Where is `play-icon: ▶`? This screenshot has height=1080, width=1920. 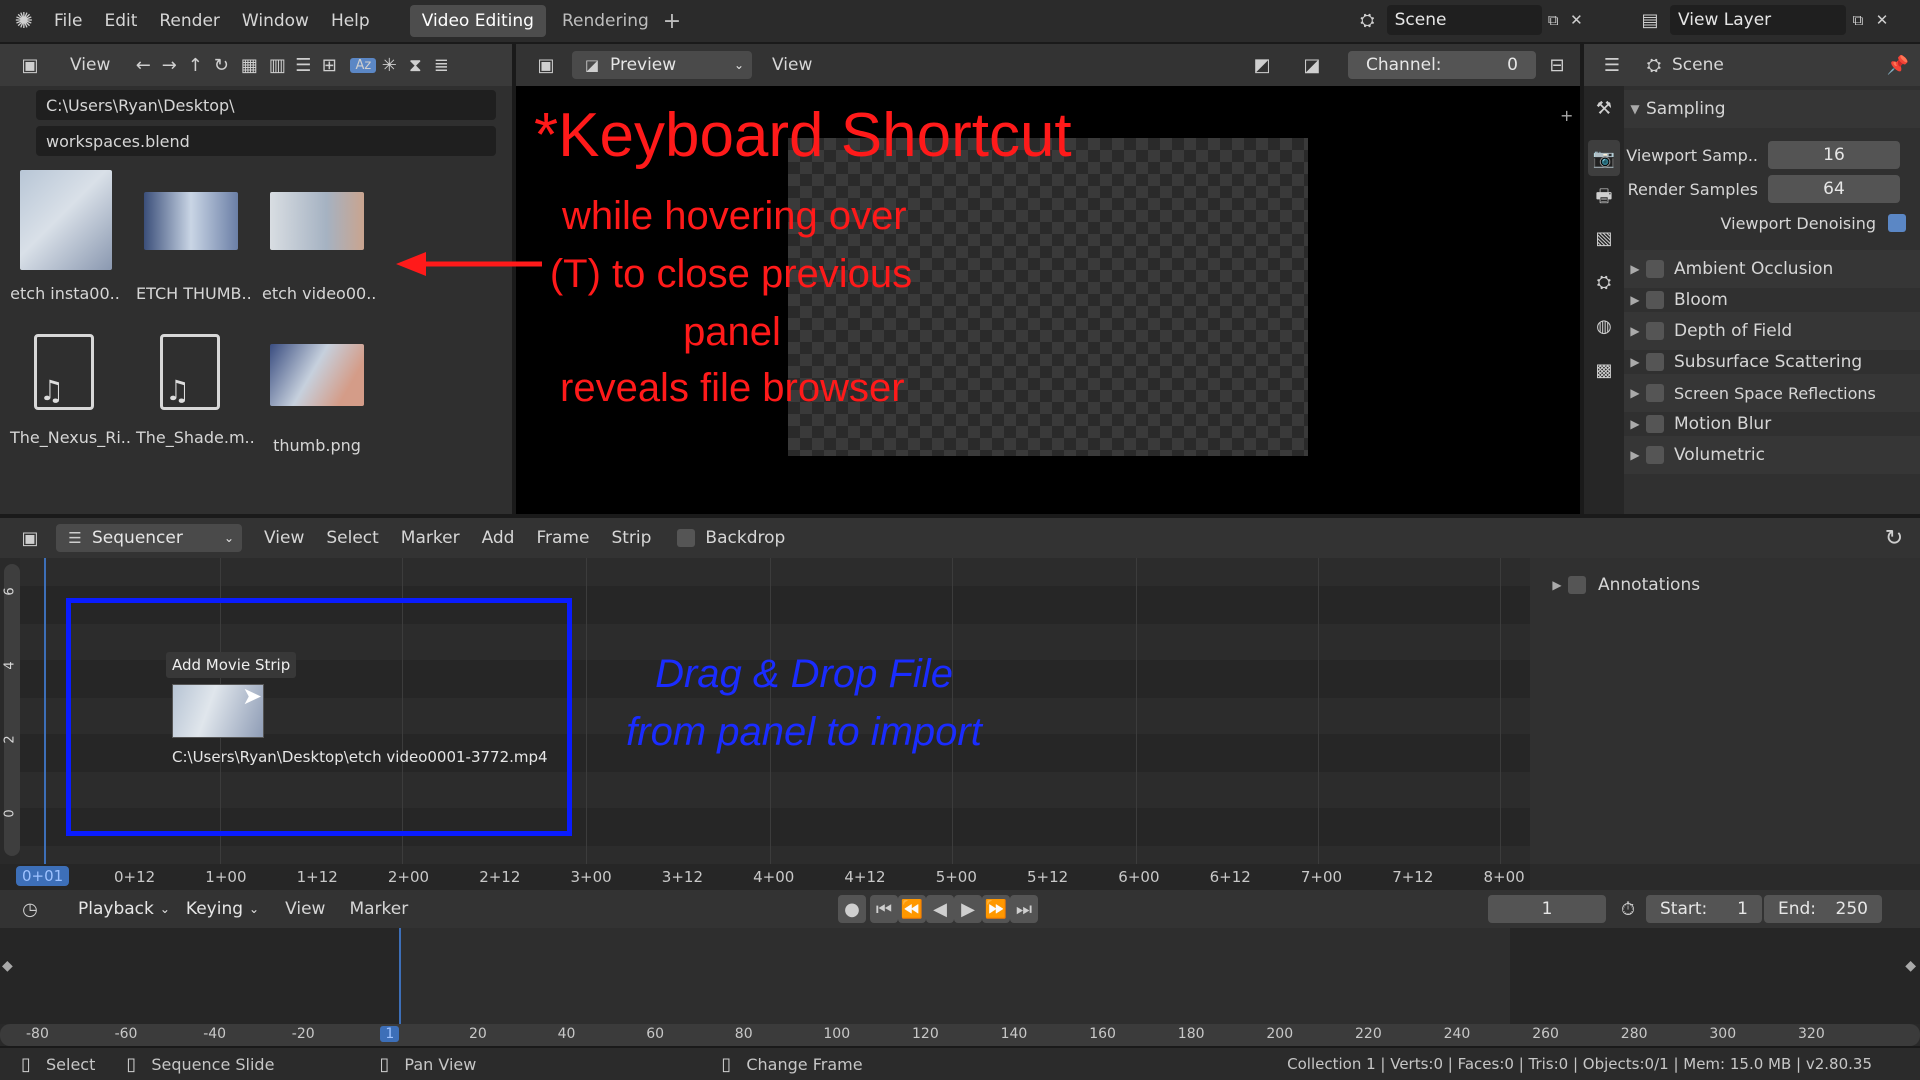
play-icon: ▶ is located at coordinates (968, 909).